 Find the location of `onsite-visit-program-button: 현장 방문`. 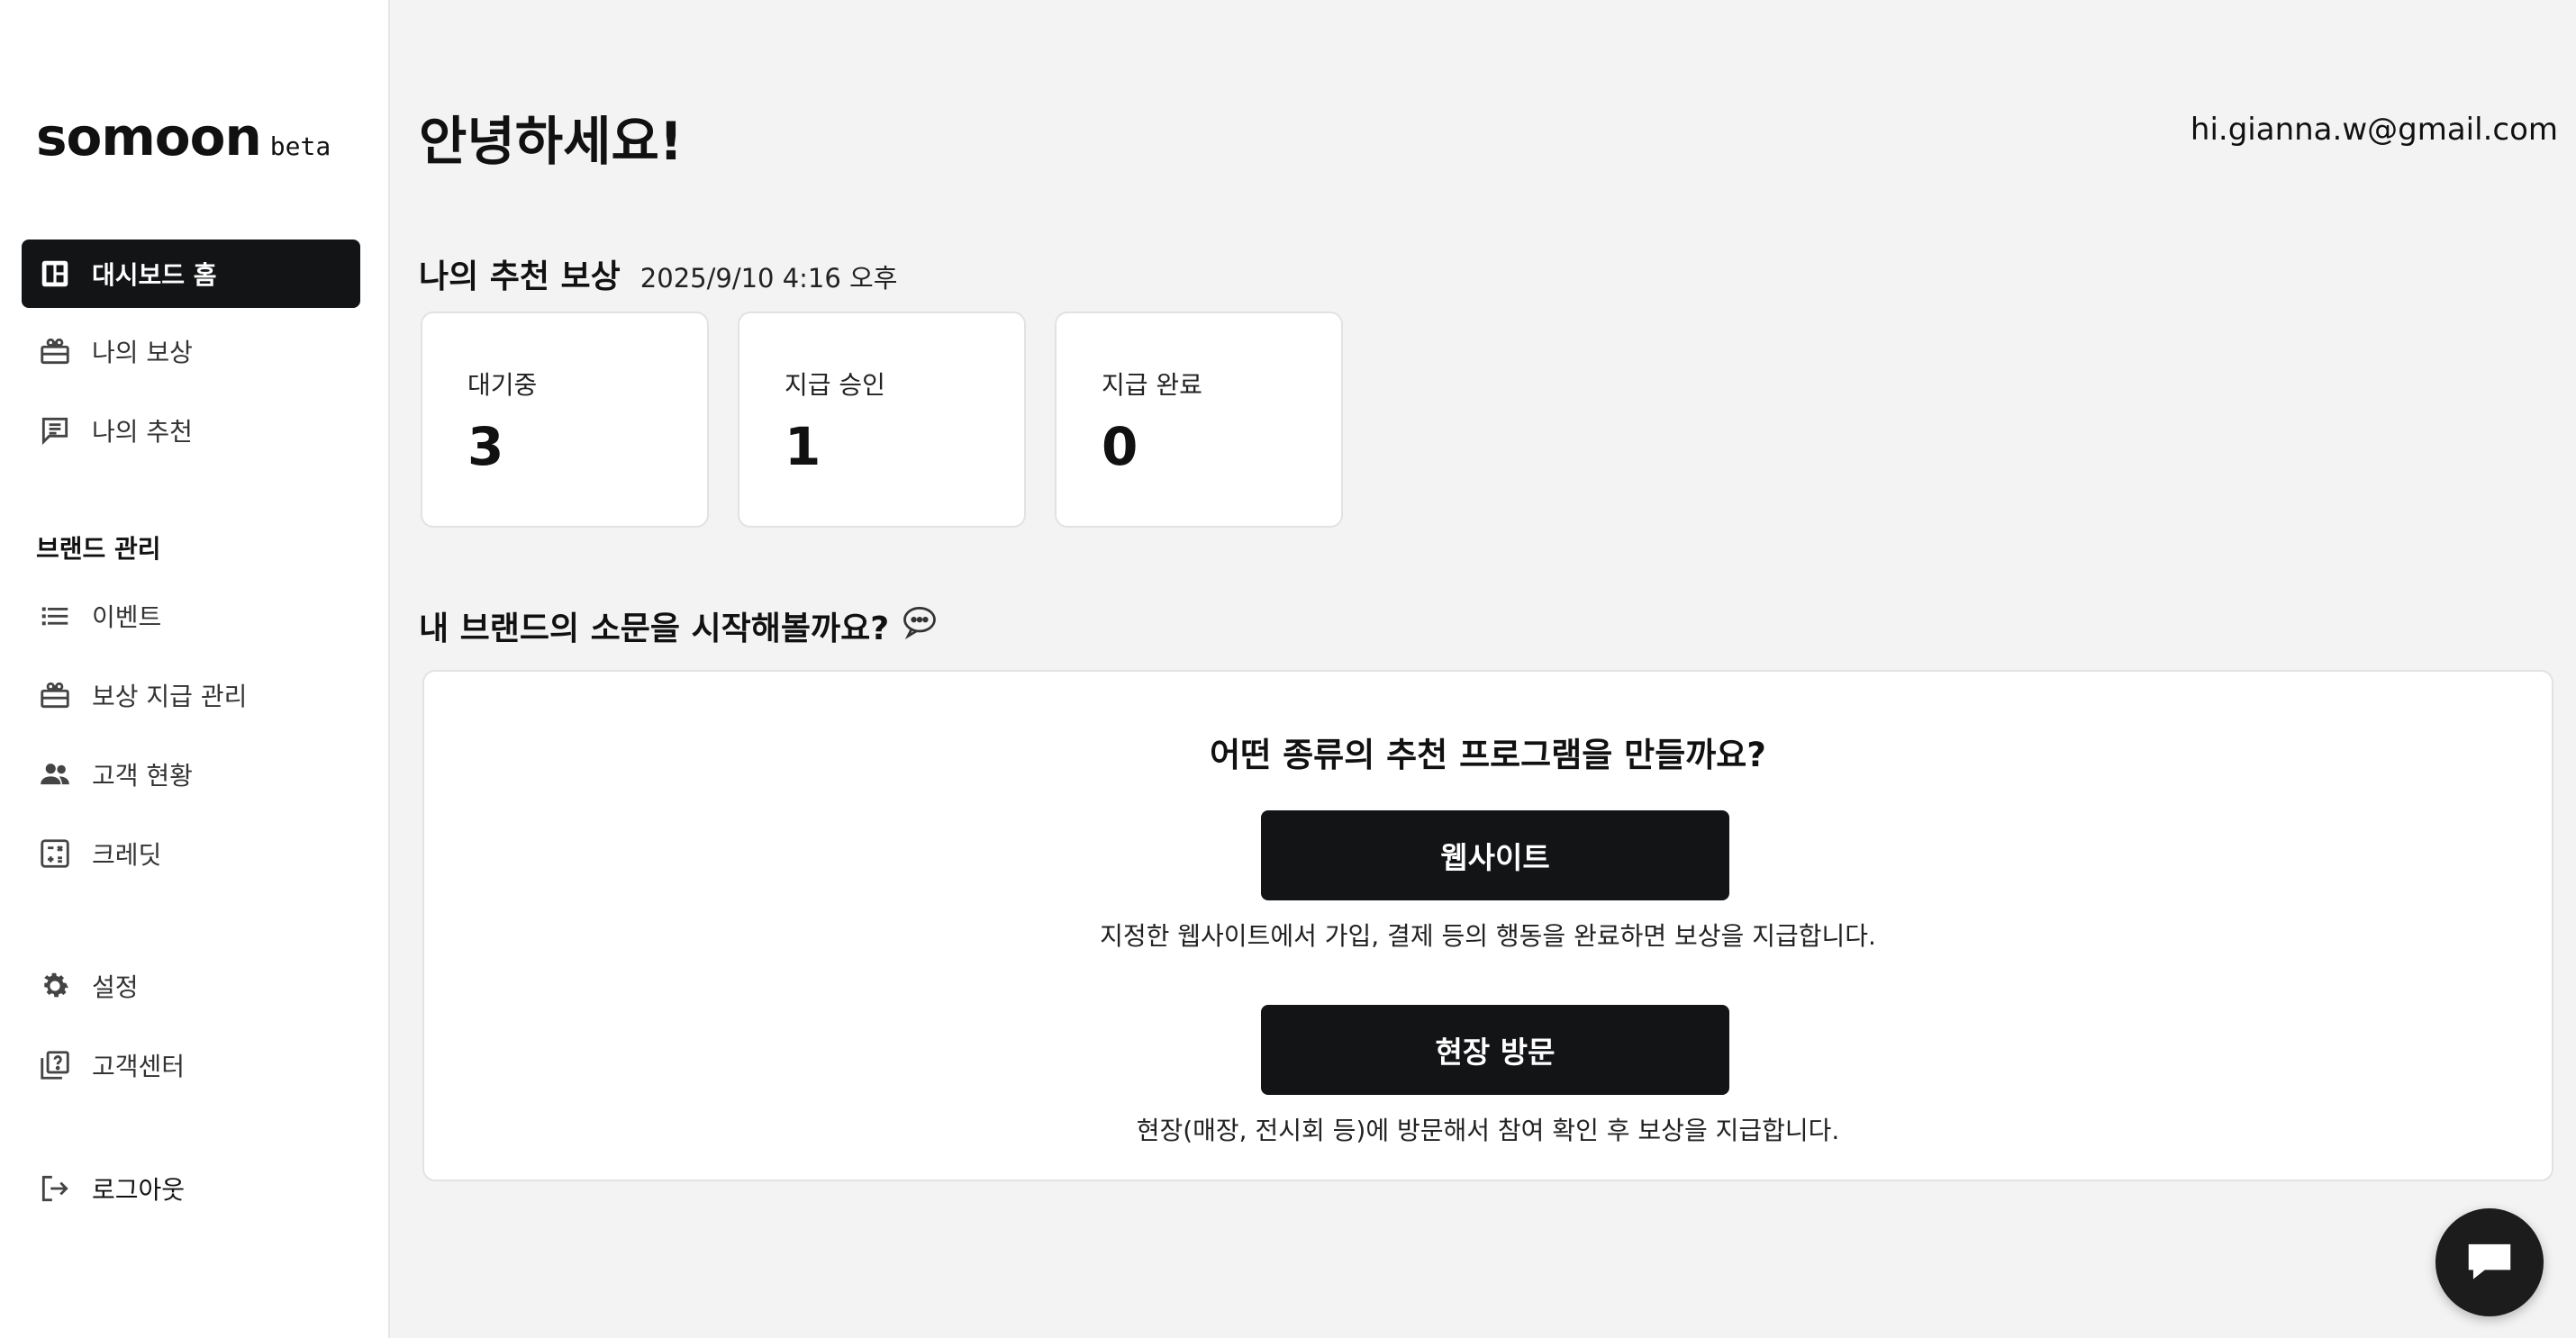

onsite-visit-program-button: 현장 방문 is located at coordinates (1495, 1050).